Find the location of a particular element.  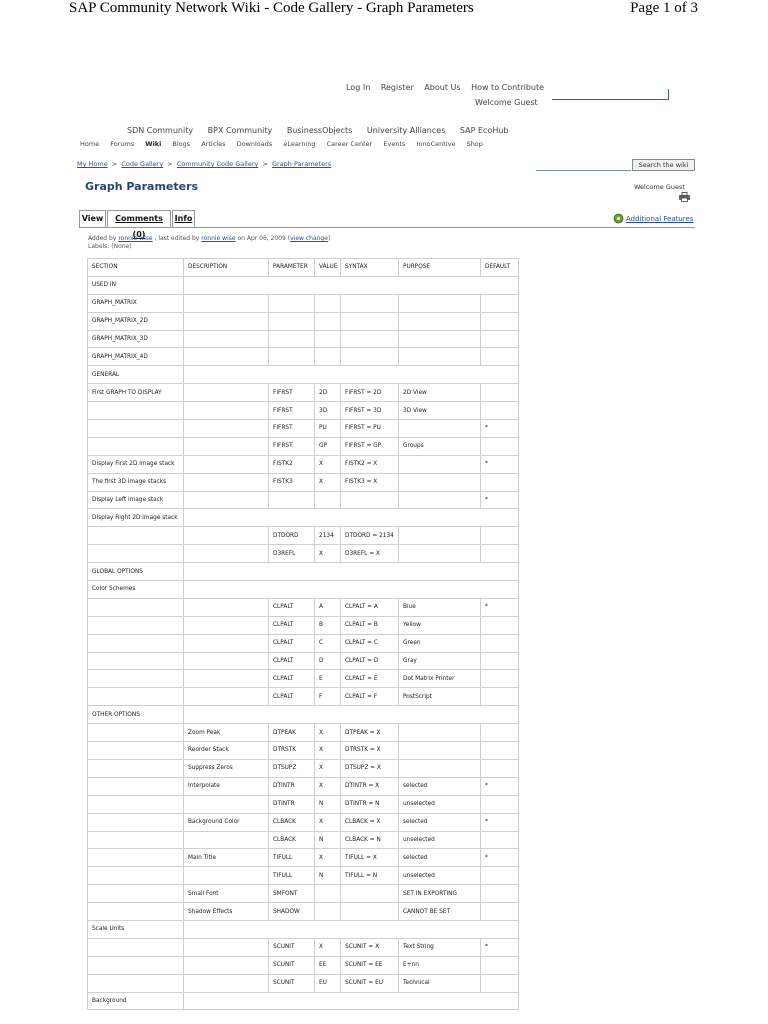

table-cell: selected is located at coordinates (439, 822).